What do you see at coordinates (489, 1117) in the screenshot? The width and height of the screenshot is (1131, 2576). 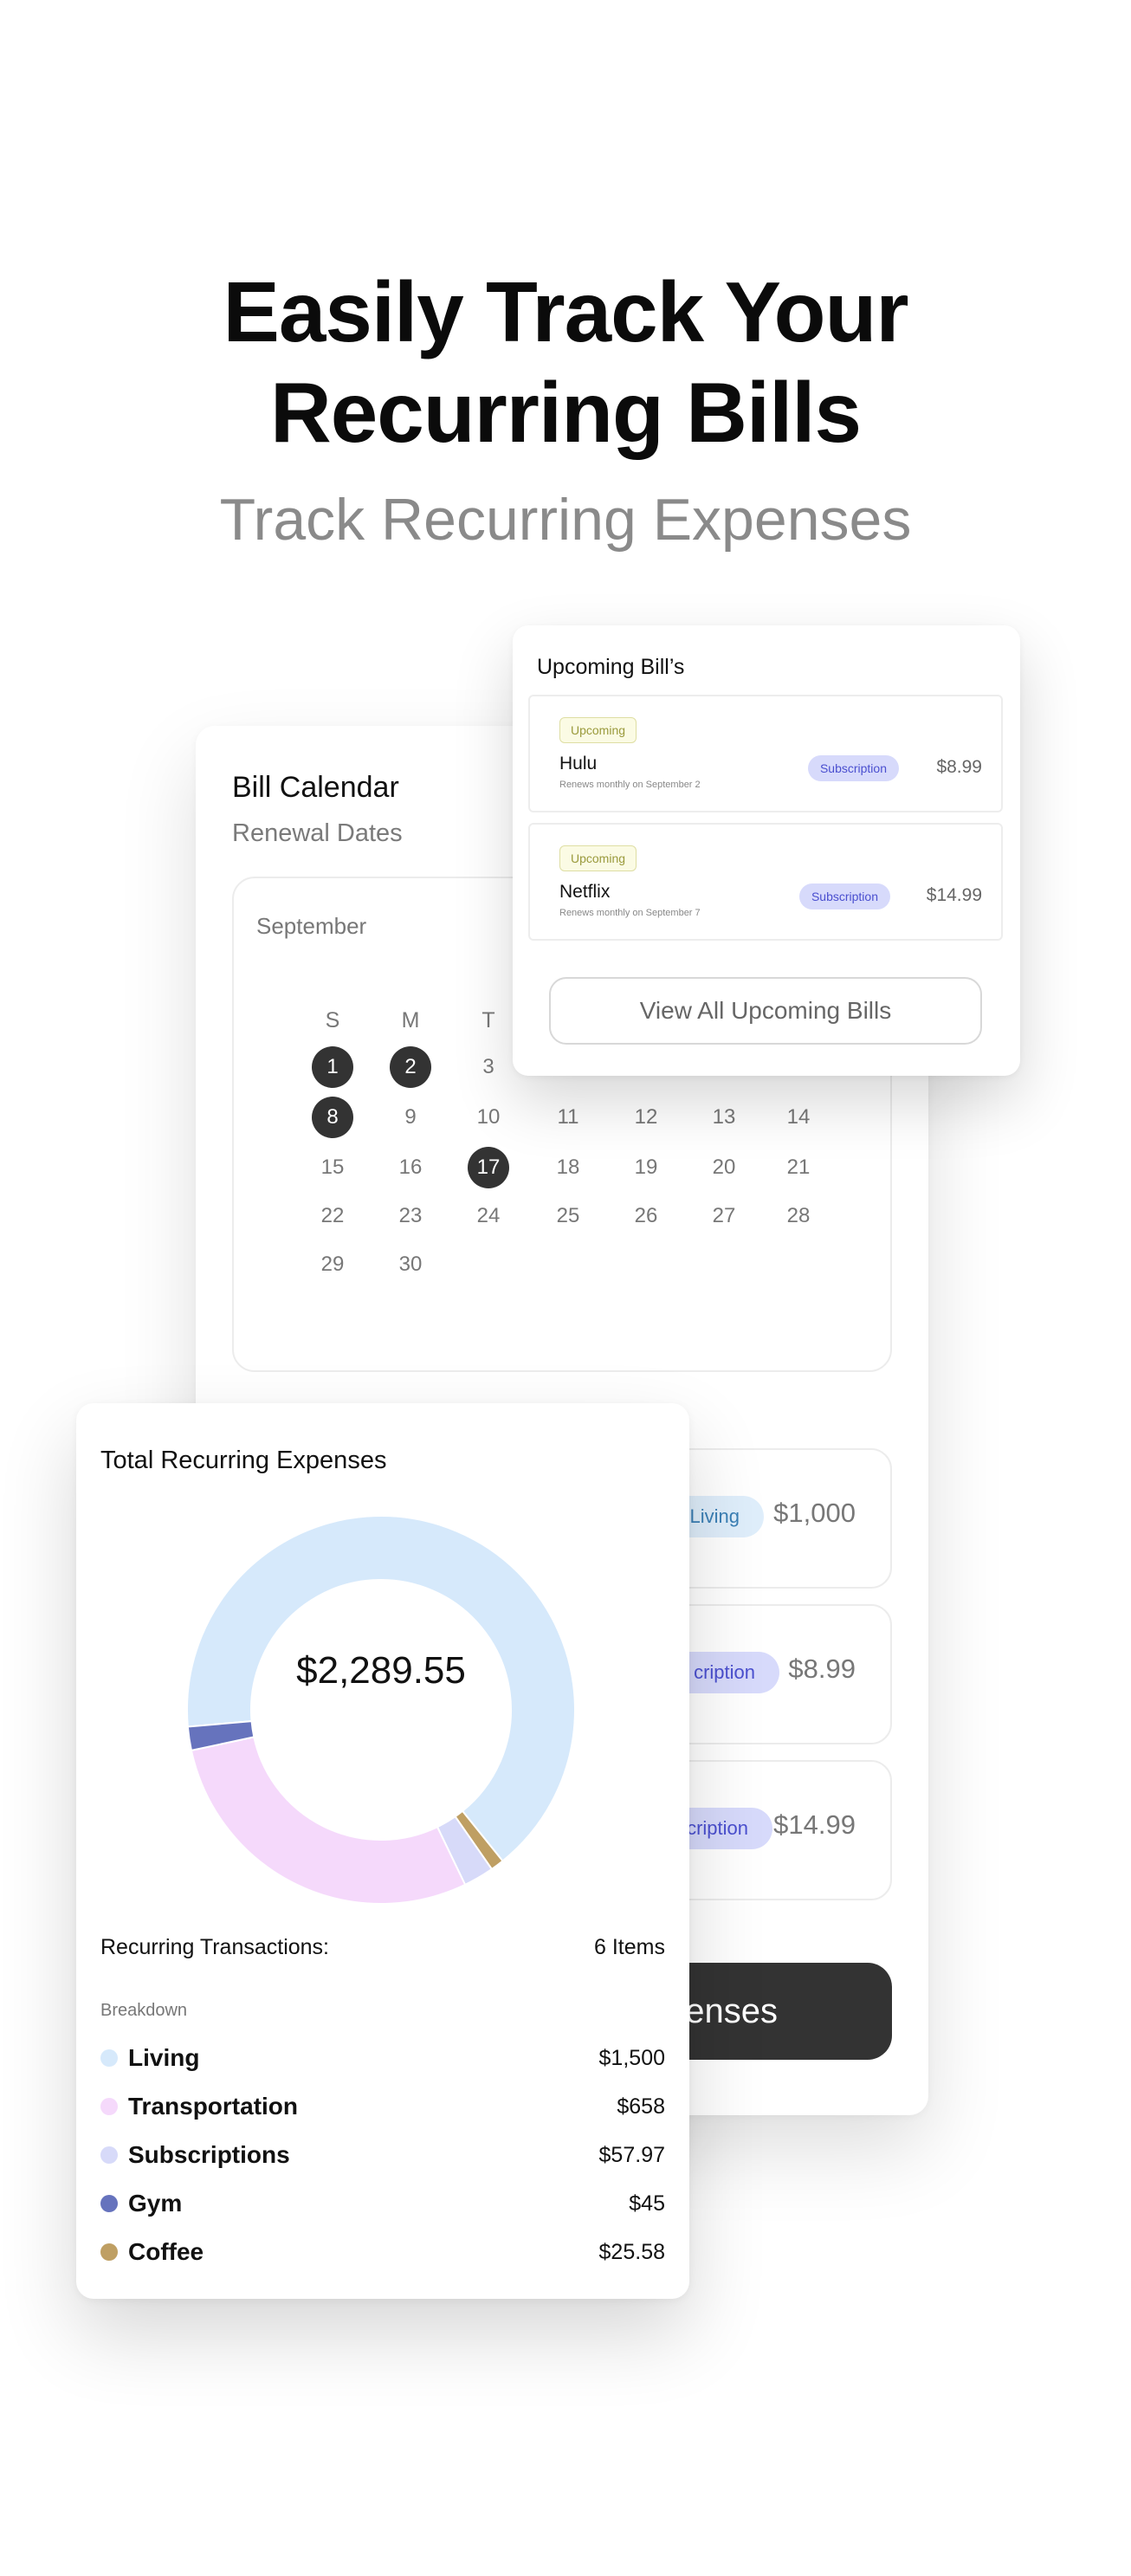 I see `calendar-day: 10` at bounding box center [489, 1117].